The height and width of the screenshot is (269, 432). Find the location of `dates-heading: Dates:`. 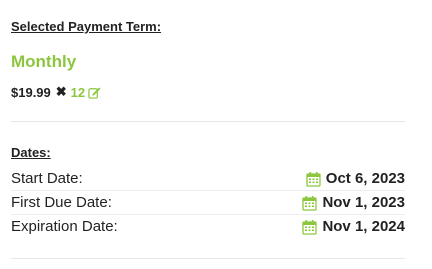

dates-heading: Dates: is located at coordinates (31, 152).